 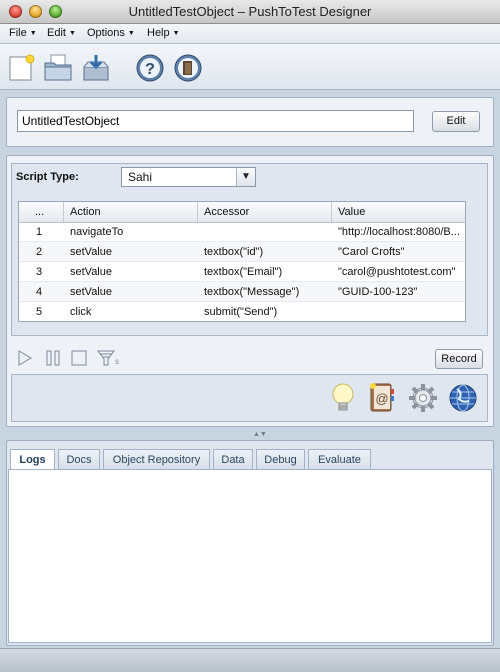 I want to click on column-header-value: Value, so click(x=398, y=212).